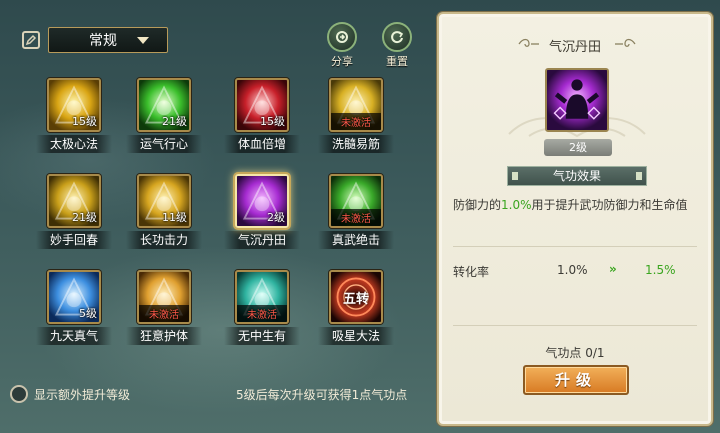  What do you see at coordinates (74, 144) in the screenshot?
I see `skill-name: 太极心法` at bounding box center [74, 144].